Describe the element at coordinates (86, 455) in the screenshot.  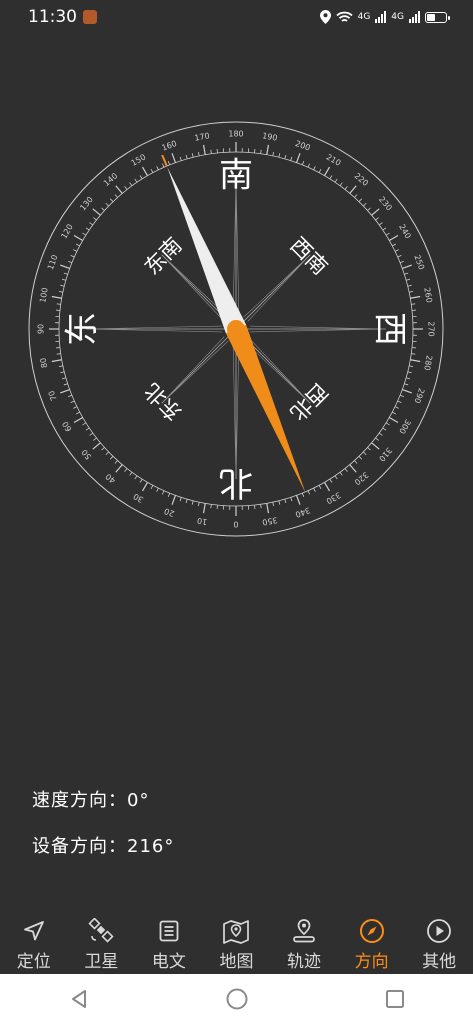
I see `ring-number: 50` at that location.